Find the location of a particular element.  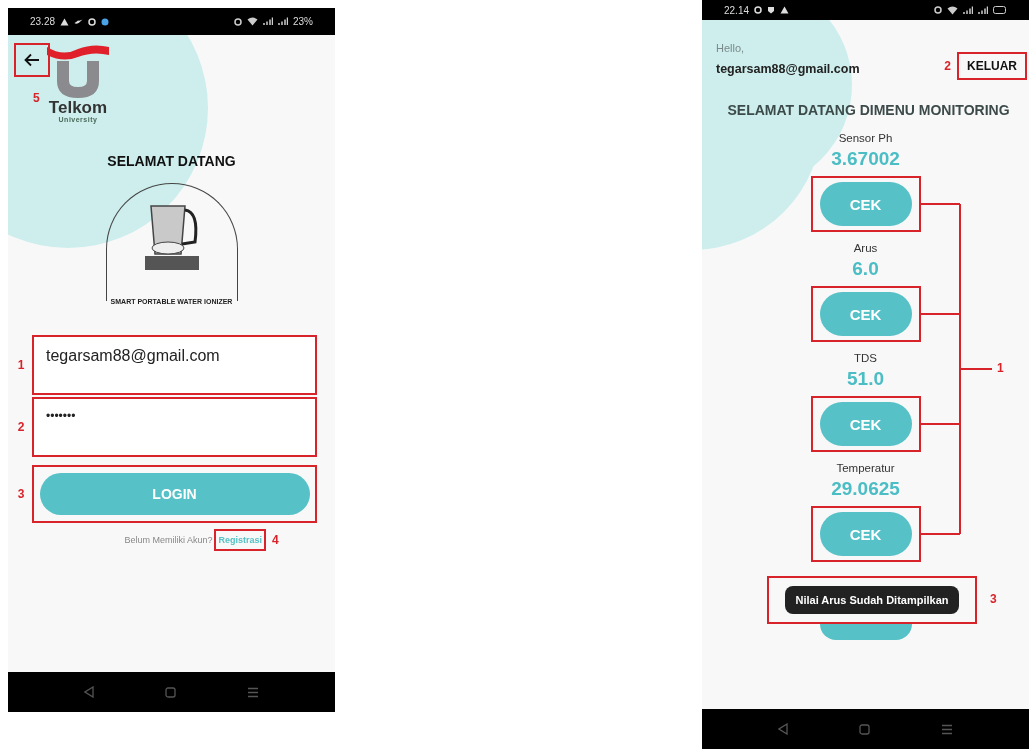

sensor-label: Sensor Ph is located at coordinates (865, 139).